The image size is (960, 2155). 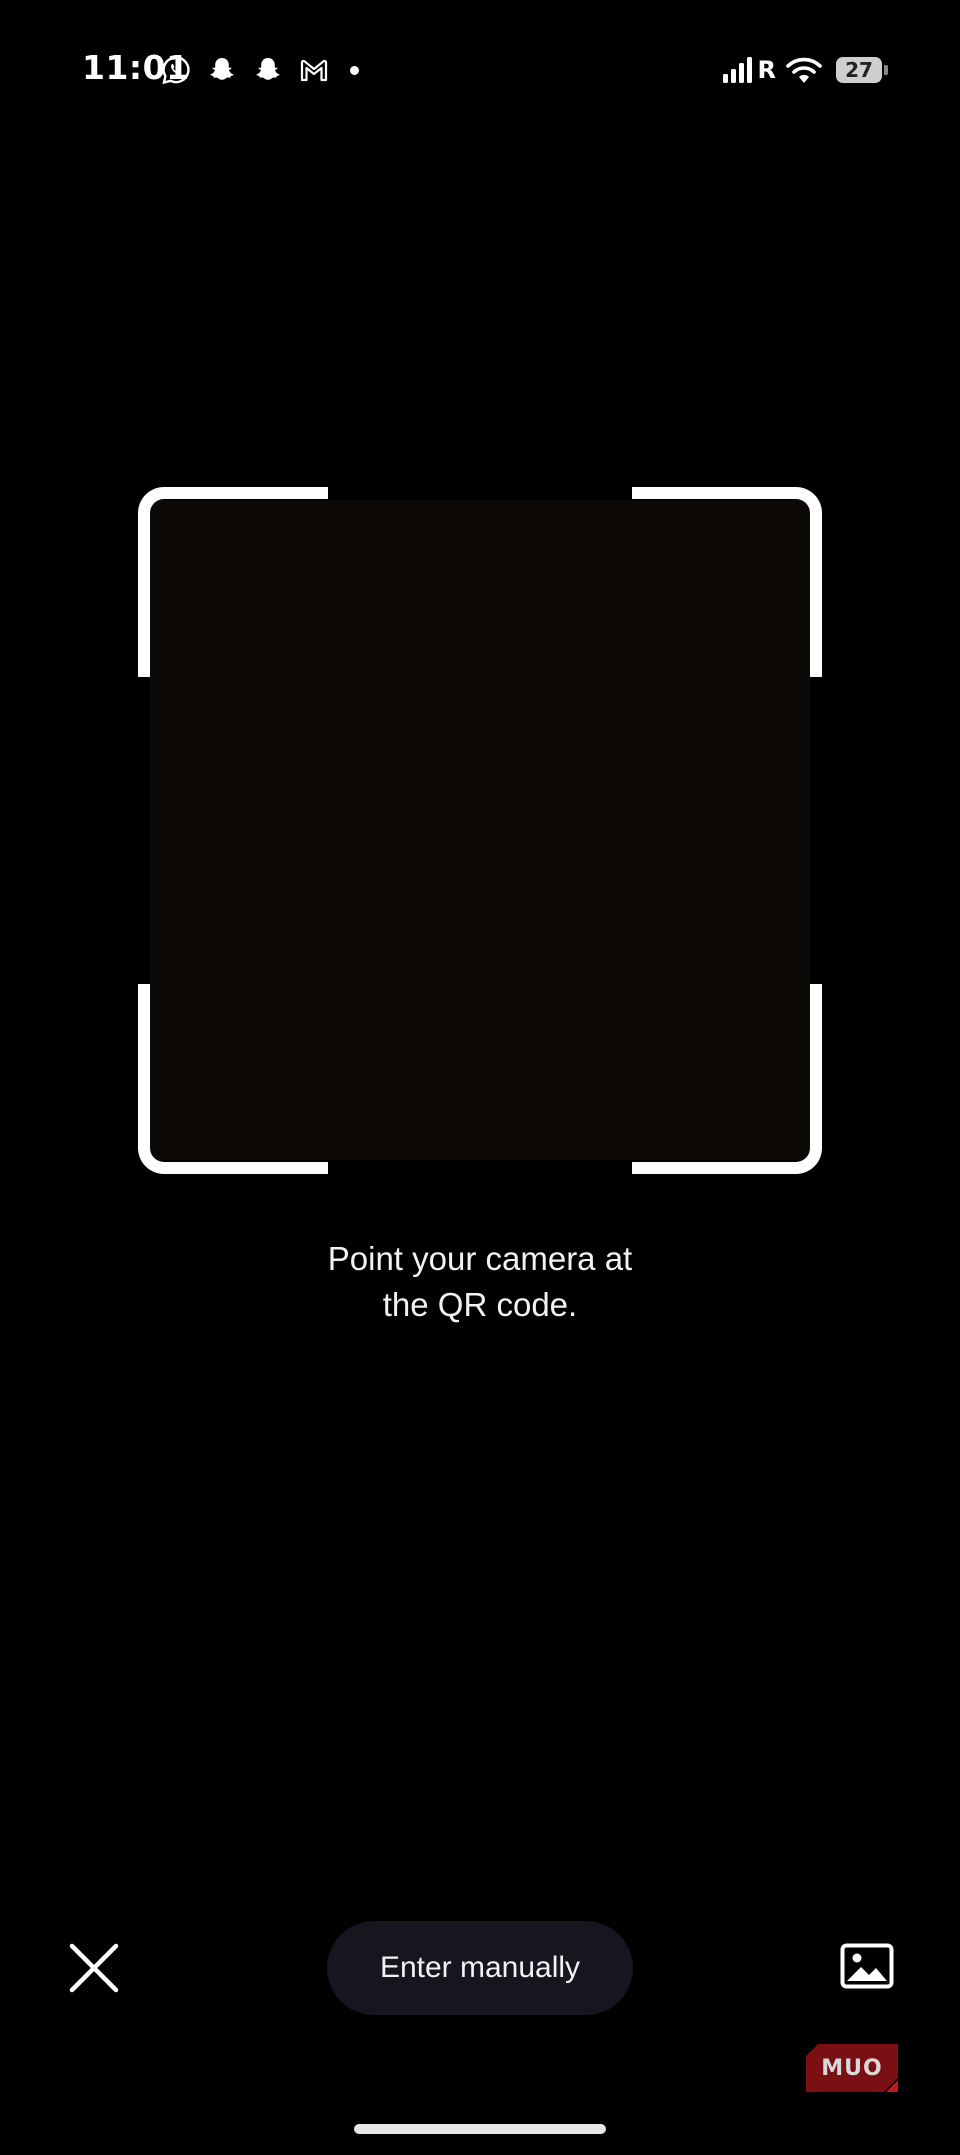 I want to click on scan-frame-corner-bottom-left, so click(x=233, y=1079).